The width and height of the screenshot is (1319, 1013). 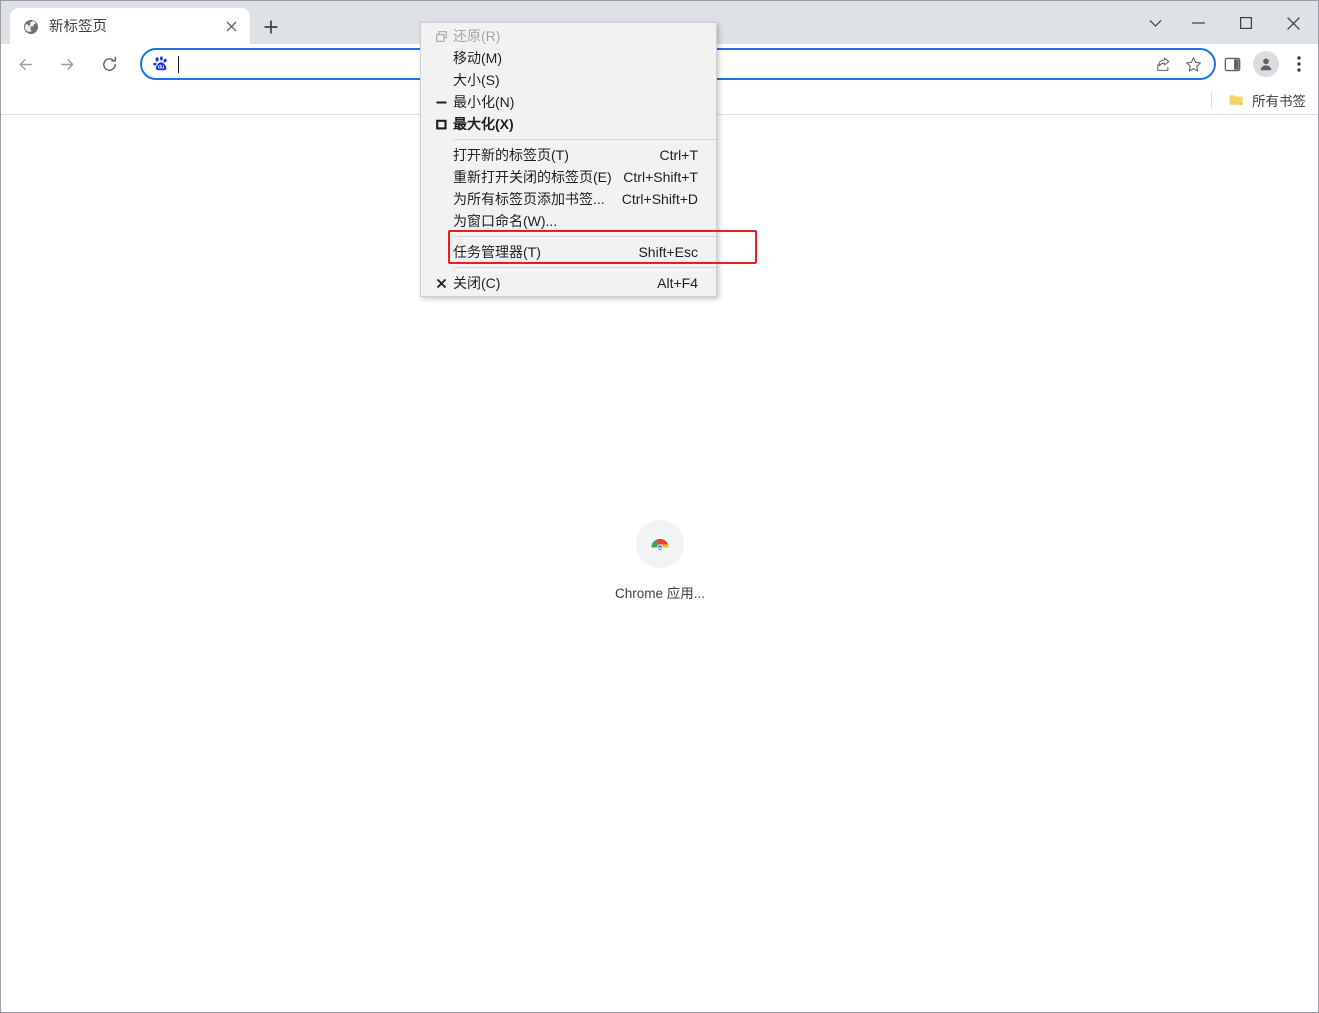 What do you see at coordinates (477, 283) in the screenshot?
I see `menu-item-label: 关闭(C)` at bounding box center [477, 283].